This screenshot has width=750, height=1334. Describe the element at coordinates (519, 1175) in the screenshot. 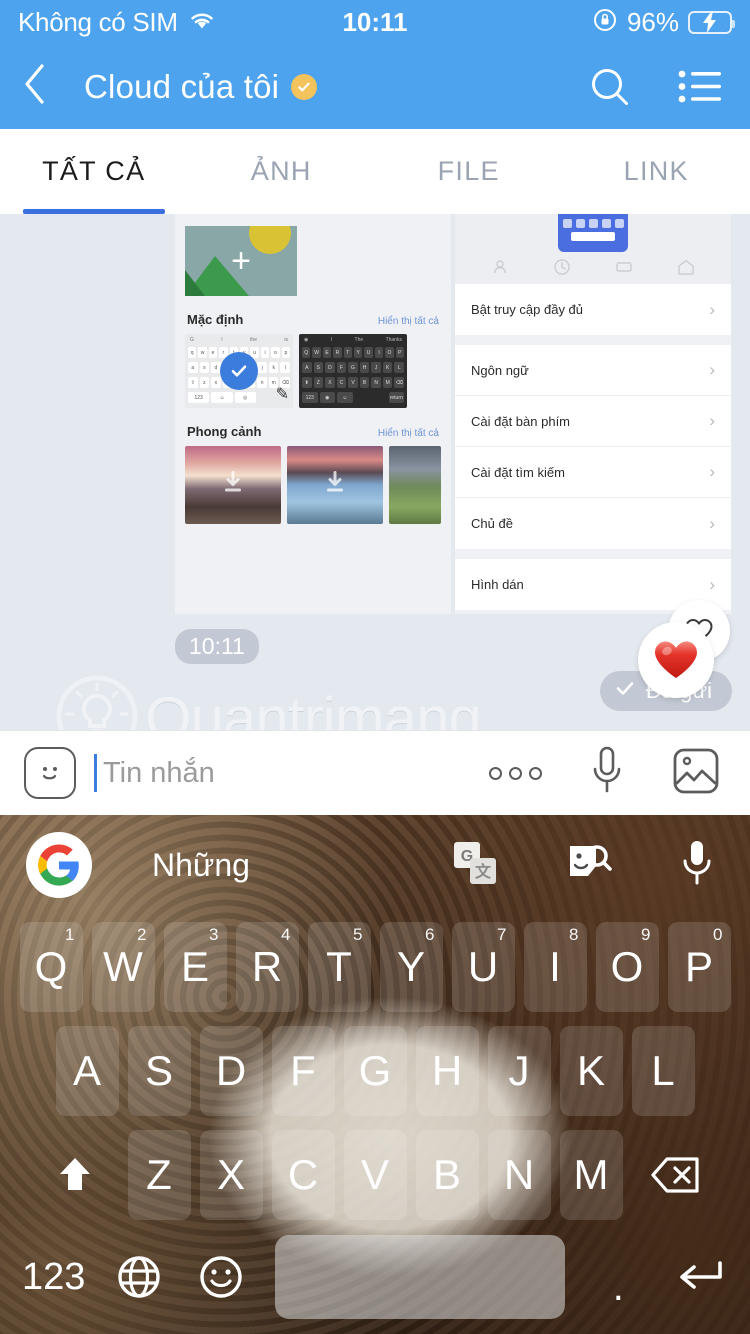

I see `key-n: N` at that location.